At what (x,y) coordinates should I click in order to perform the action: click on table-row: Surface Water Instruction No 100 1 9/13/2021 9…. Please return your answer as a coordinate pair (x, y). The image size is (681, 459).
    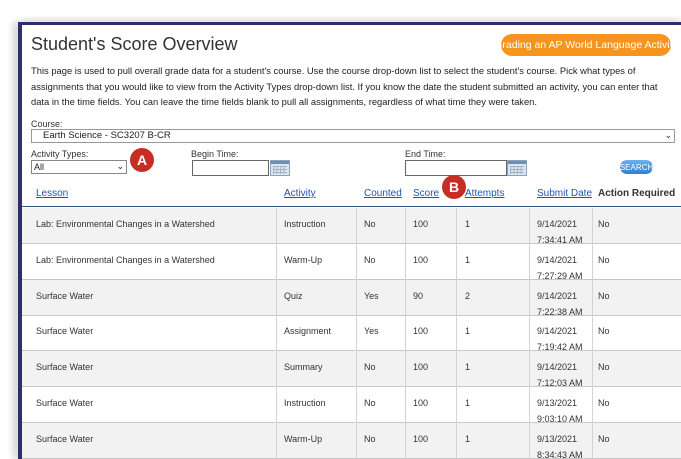
    Looking at the image, I should click on (351, 405).